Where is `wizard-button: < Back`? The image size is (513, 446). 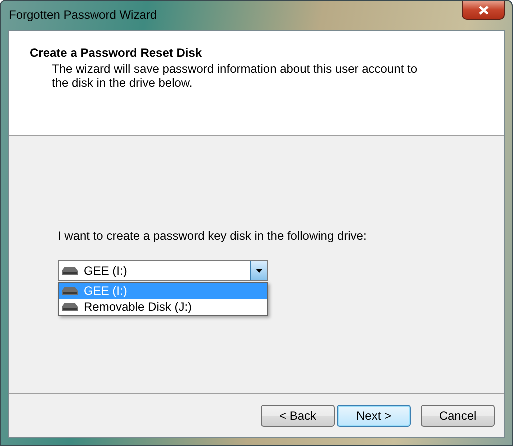 wizard-button: < Back is located at coordinates (298, 415).